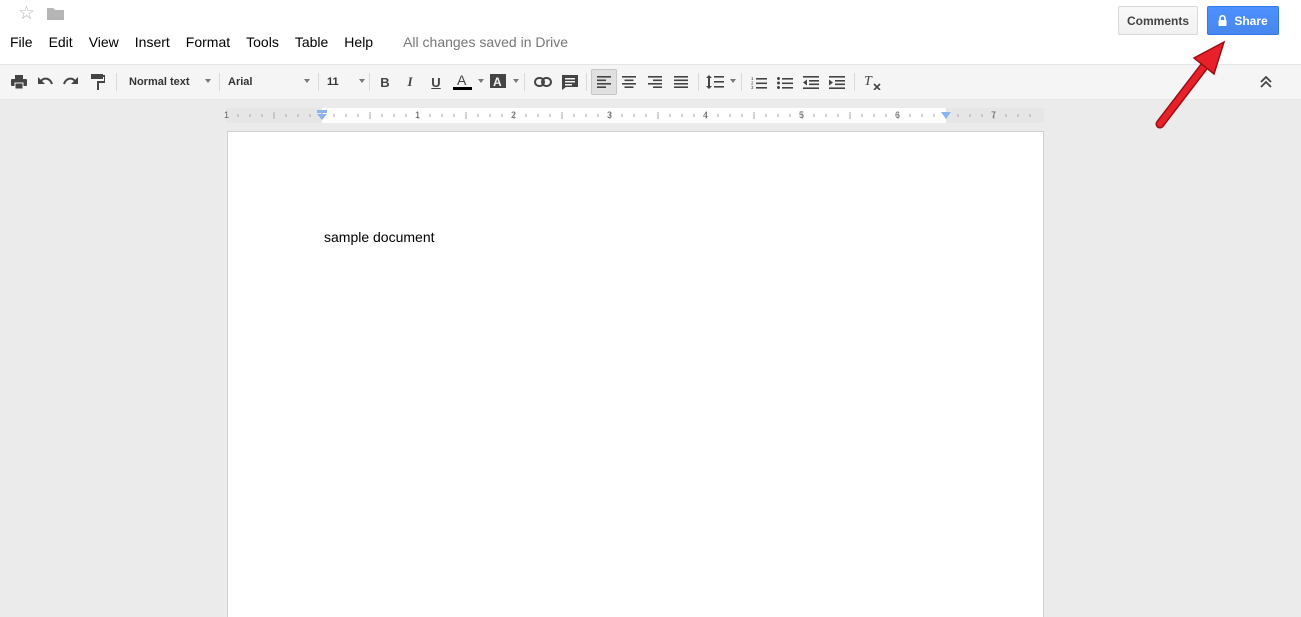  I want to click on ruler-ticks, so click(634, 115).